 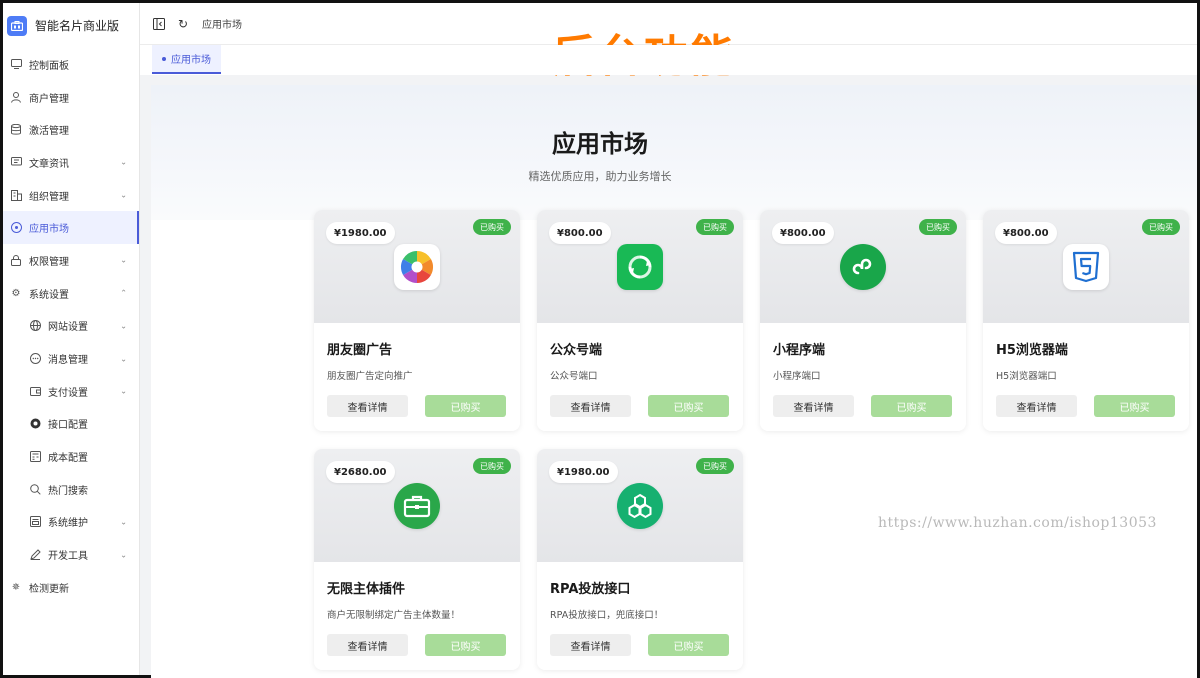 I want to click on page-subtitle: 精选优质应用，助力业务增长, so click(x=600, y=176).